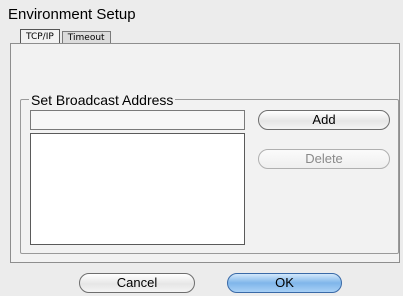 The height and width of the screenshot is (296, 403). Describe the element at coordinates (102, 100) in the screenshot. I see `broadcast-address-label: Set Broadcast Address` at that location.